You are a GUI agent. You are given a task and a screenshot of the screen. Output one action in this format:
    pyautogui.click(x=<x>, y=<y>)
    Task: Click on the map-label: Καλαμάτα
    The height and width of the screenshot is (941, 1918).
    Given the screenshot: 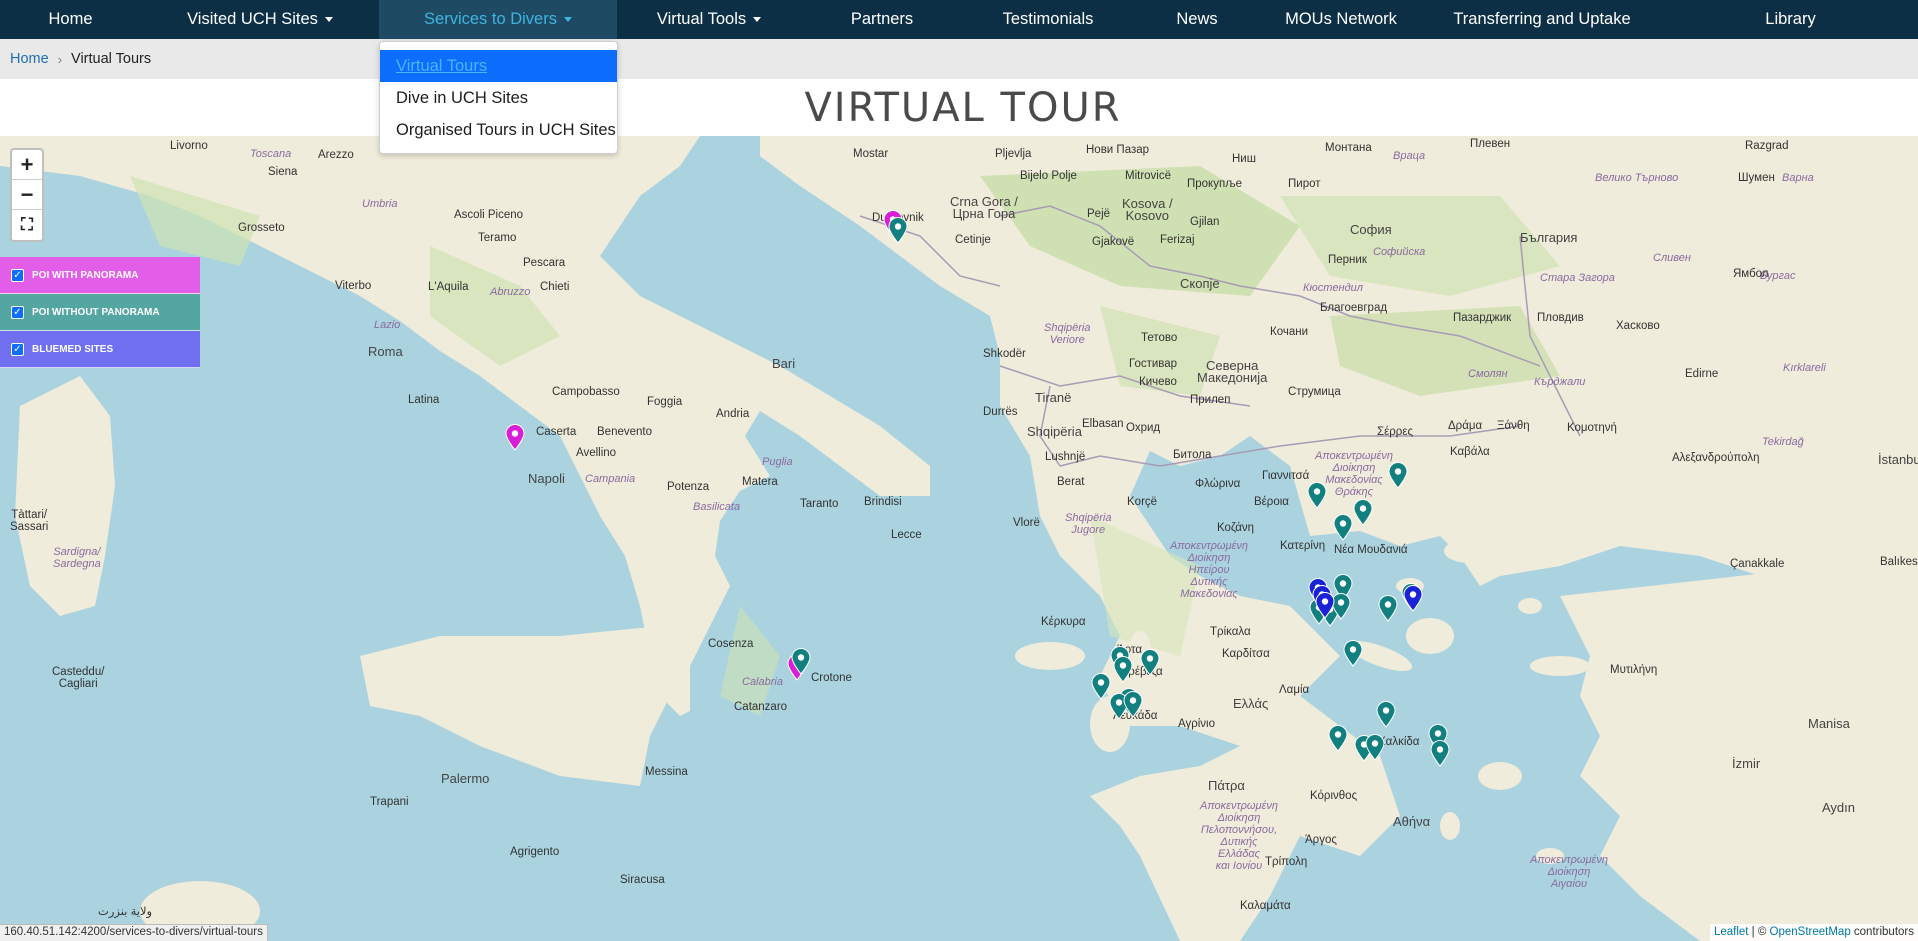 What is the action you would take?
    pyautogui.click(x=1265, y=906)
    